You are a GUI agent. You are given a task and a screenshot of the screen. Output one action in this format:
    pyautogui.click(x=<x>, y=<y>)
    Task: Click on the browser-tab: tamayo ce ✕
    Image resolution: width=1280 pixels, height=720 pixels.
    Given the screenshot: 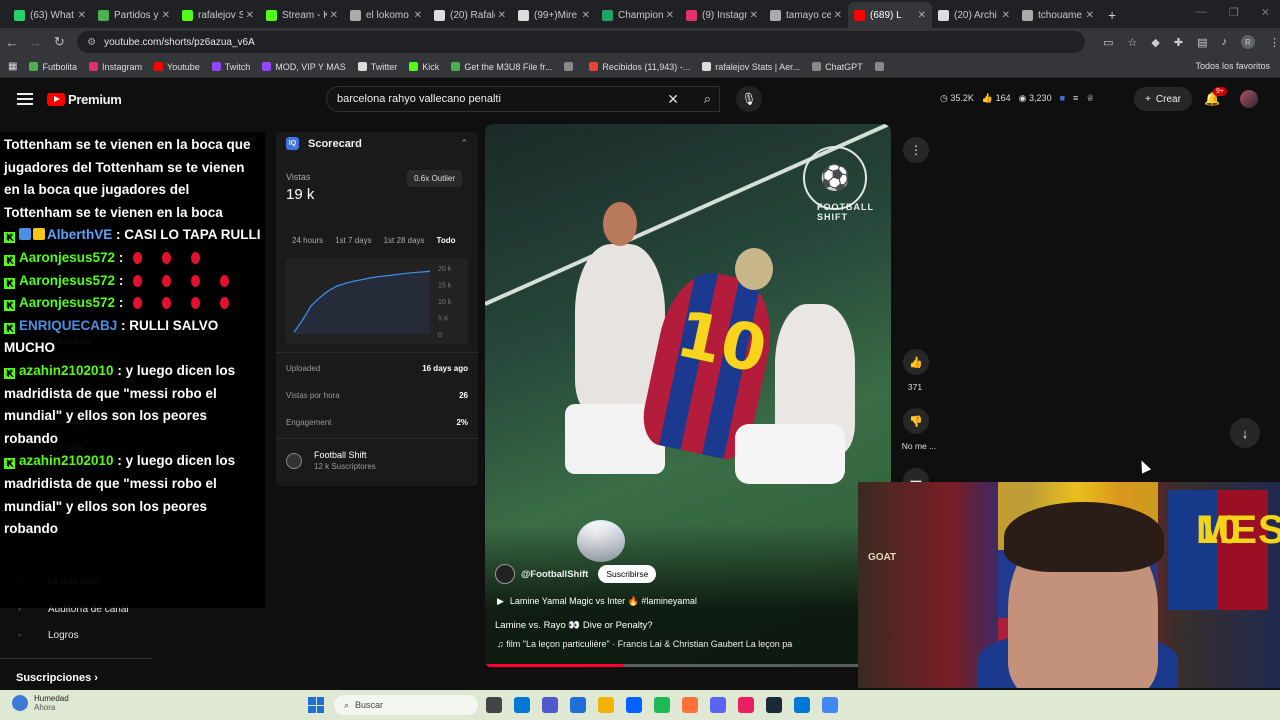 What is the action you would take?
    pyautogui.click(x=806, y=15)
    